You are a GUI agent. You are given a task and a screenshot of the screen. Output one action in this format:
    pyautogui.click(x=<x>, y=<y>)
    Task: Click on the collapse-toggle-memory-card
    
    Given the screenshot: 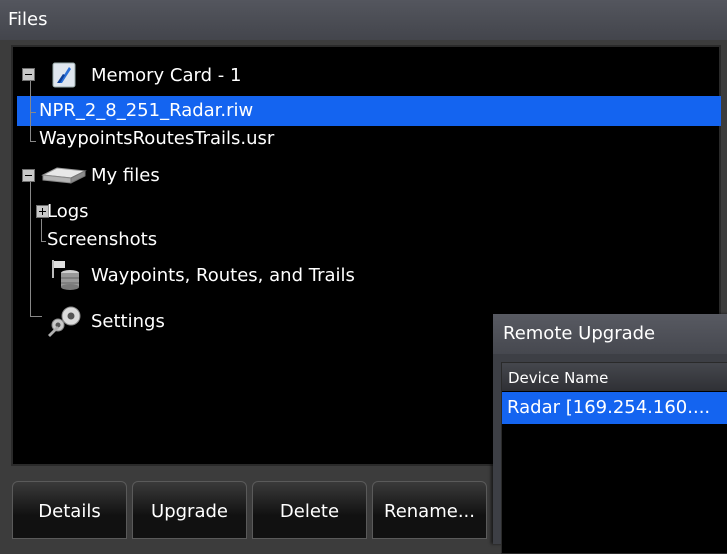 What is the action you would take?
    pyautogui.click(x=28, y=74)
    